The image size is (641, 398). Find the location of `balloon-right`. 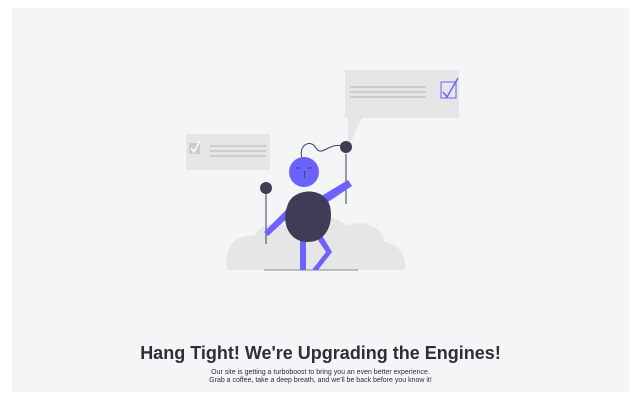

balloon-right is located at coordinates (346, 172).